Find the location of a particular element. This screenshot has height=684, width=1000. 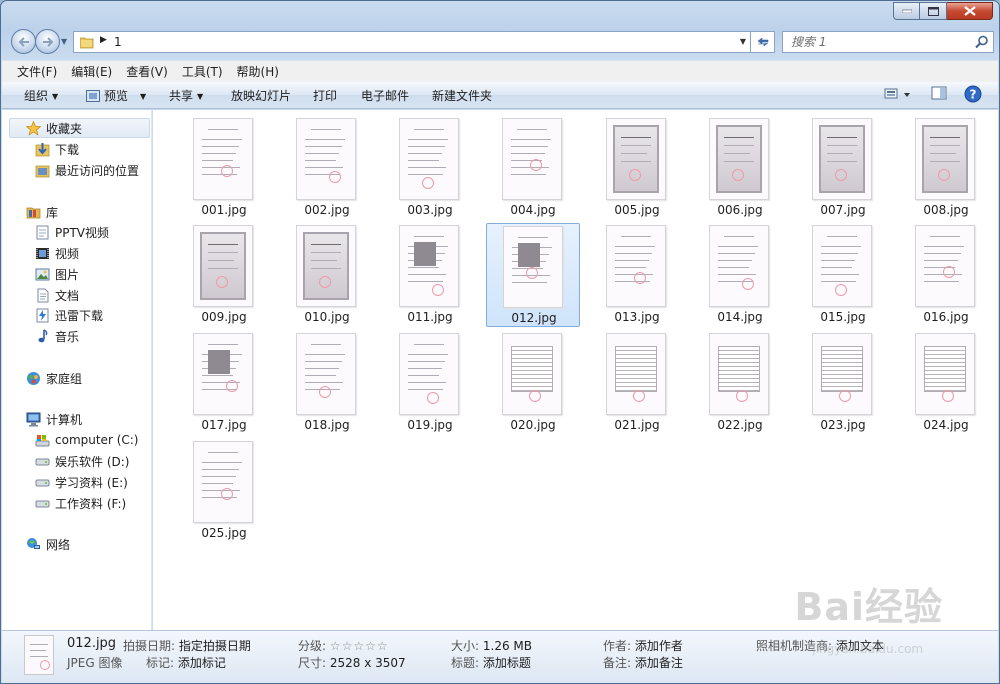

details-date-value: 指定拍摄日期 is located at coordinates (215, 646).